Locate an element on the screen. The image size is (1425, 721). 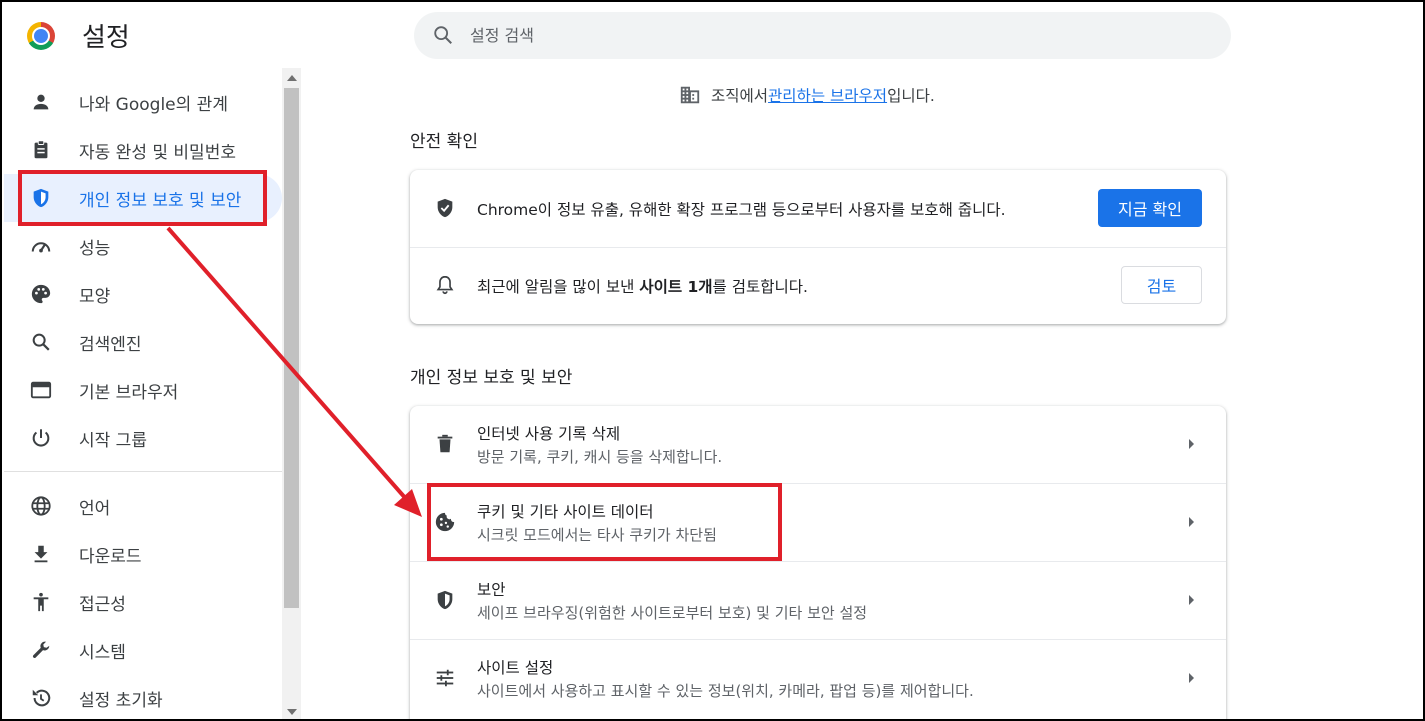
sidebar-item-downloads: 다운로드 is located at coordinates (143, 554).